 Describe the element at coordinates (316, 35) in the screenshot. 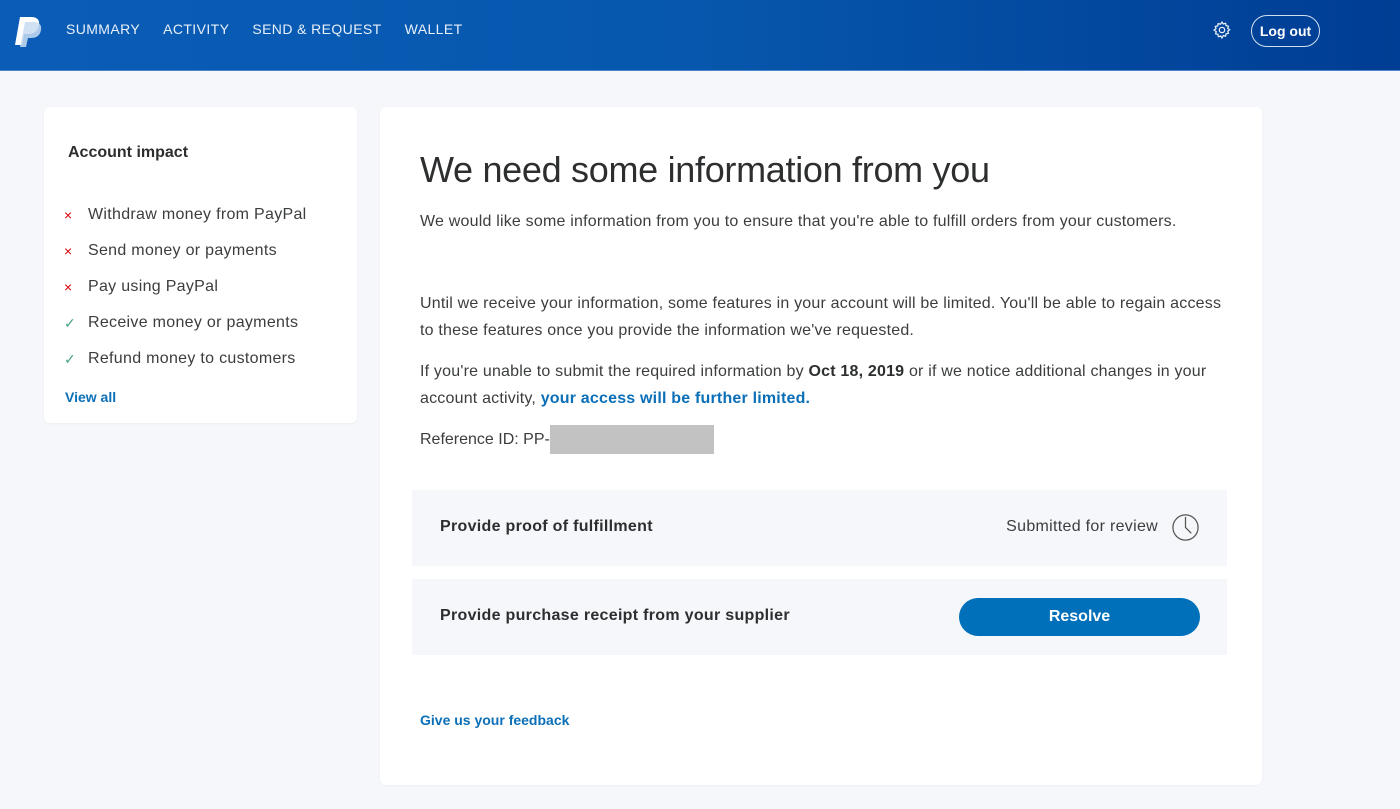

I see `nav-send-request: SEND & REQUEST` at that location.